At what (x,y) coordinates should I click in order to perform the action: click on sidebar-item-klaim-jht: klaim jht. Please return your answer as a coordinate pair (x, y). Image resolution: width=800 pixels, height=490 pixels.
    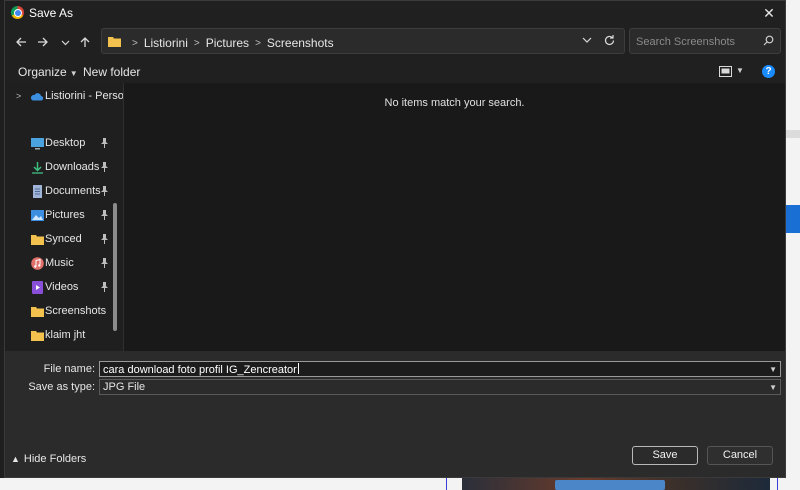
    Looking at the image, I should click on (60, 336).